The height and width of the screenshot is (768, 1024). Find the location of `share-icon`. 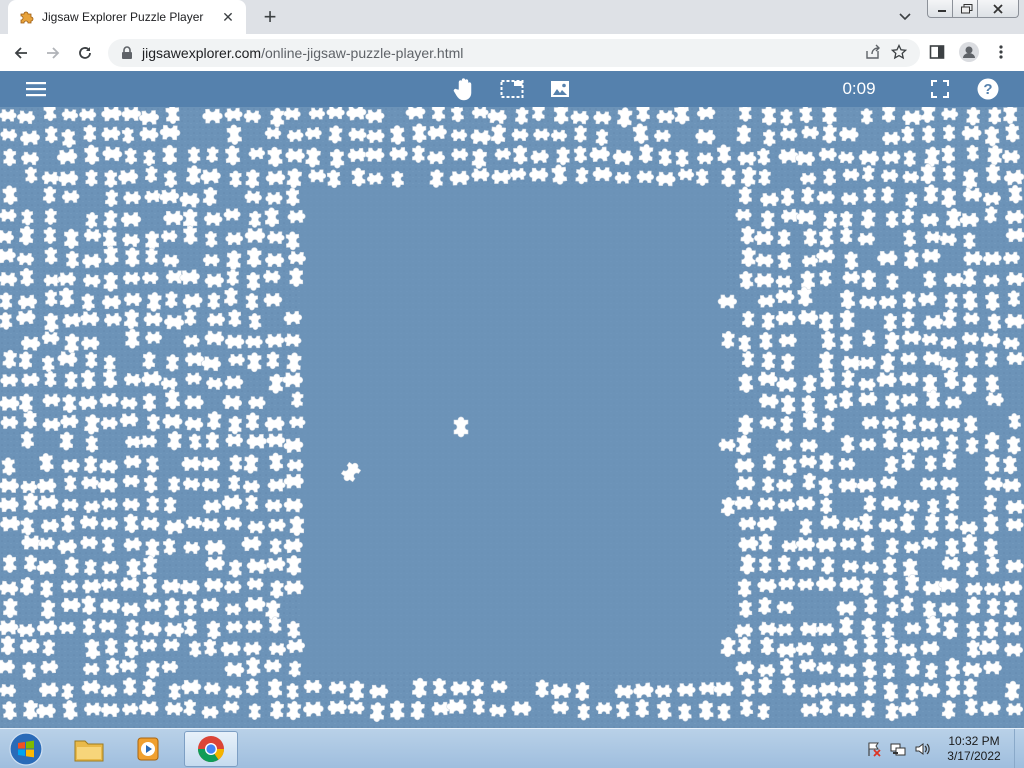

share-icon is located at coordinates (873, 52).